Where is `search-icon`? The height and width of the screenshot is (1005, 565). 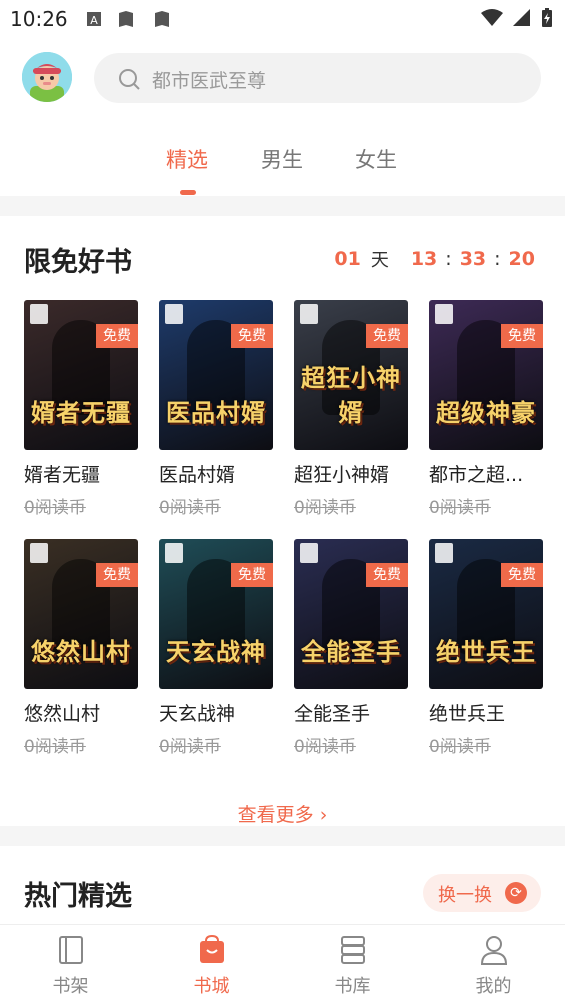 search-icon is located at coordinates (129, 79).